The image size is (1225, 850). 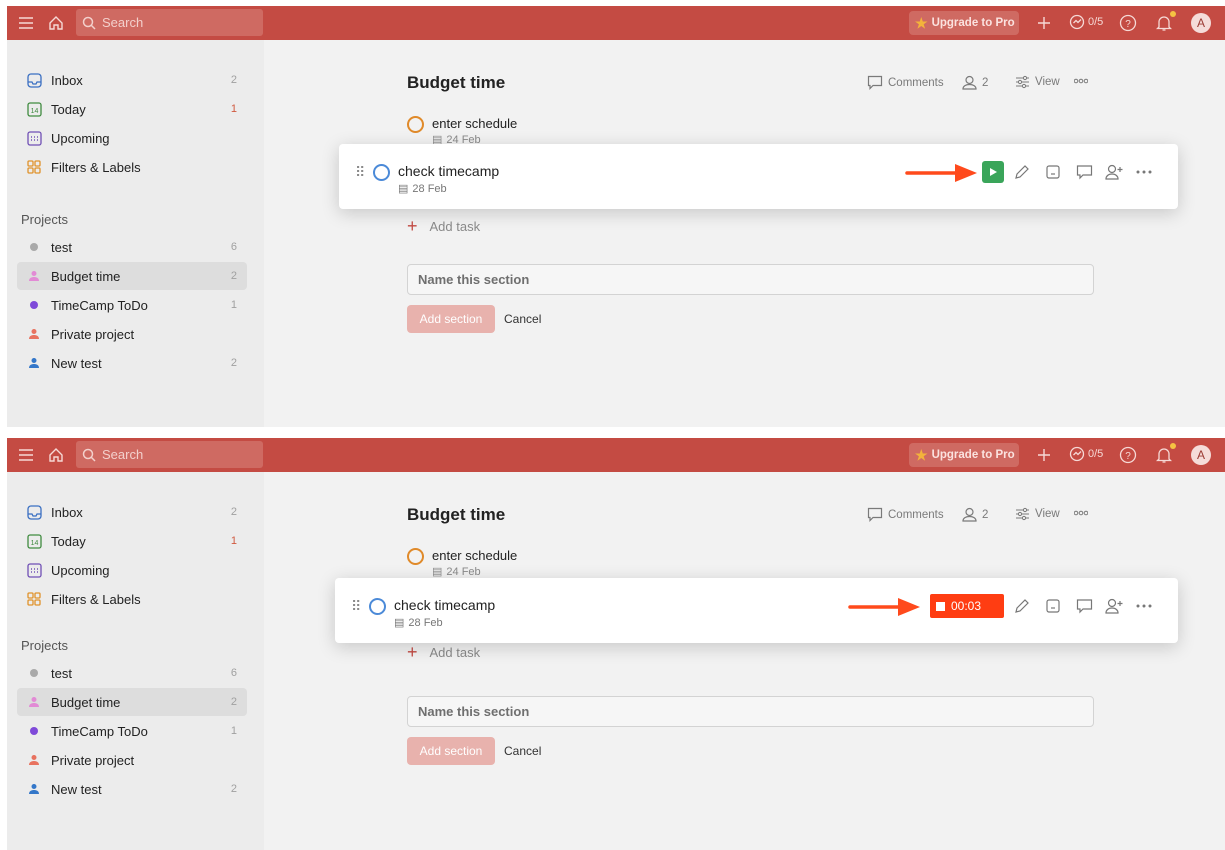 I want to click on page-title: Budget time, so click(x=456, y=82).